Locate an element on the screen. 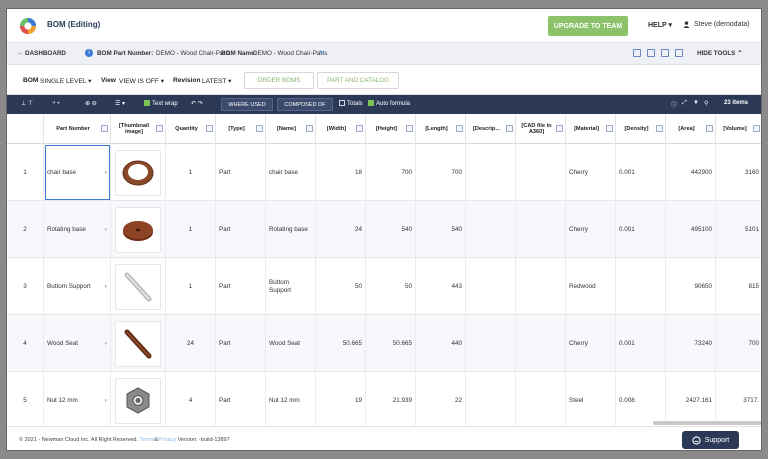 The height and width of the screenshot is (459, 768). part-catalog-button: PART AND CATALOG is located at coordinates (358, 80).